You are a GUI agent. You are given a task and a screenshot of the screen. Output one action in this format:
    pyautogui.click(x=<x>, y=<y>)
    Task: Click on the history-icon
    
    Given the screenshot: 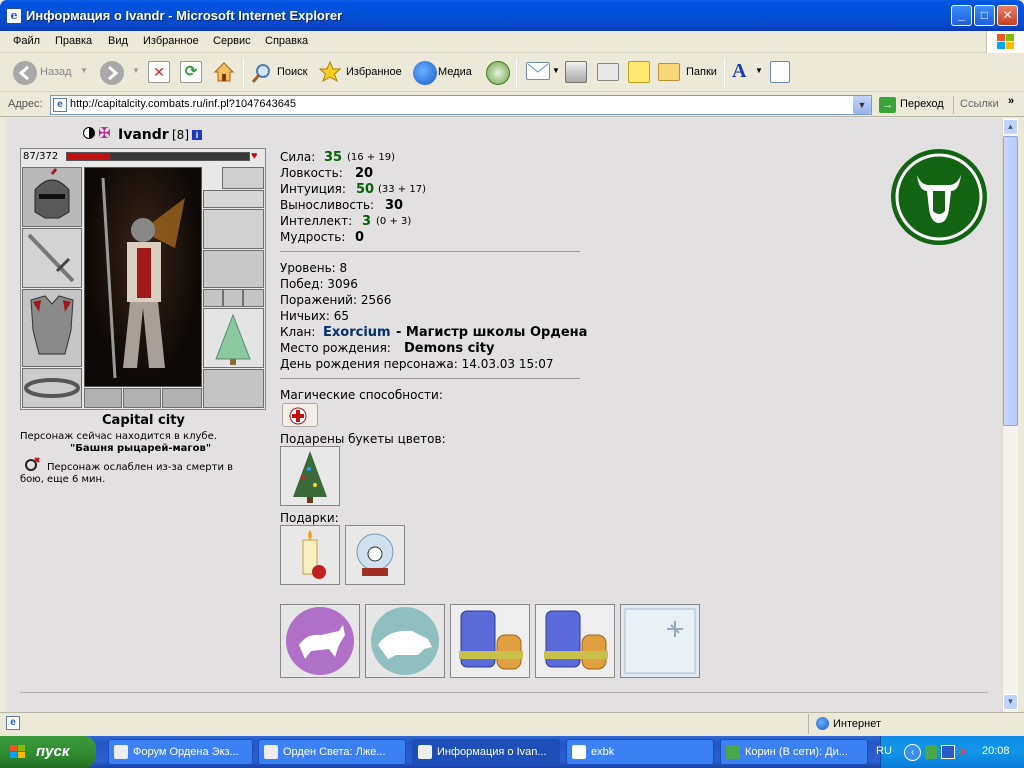 What is the action you would take?
    pyautogui.click(x=498, y=73)
    